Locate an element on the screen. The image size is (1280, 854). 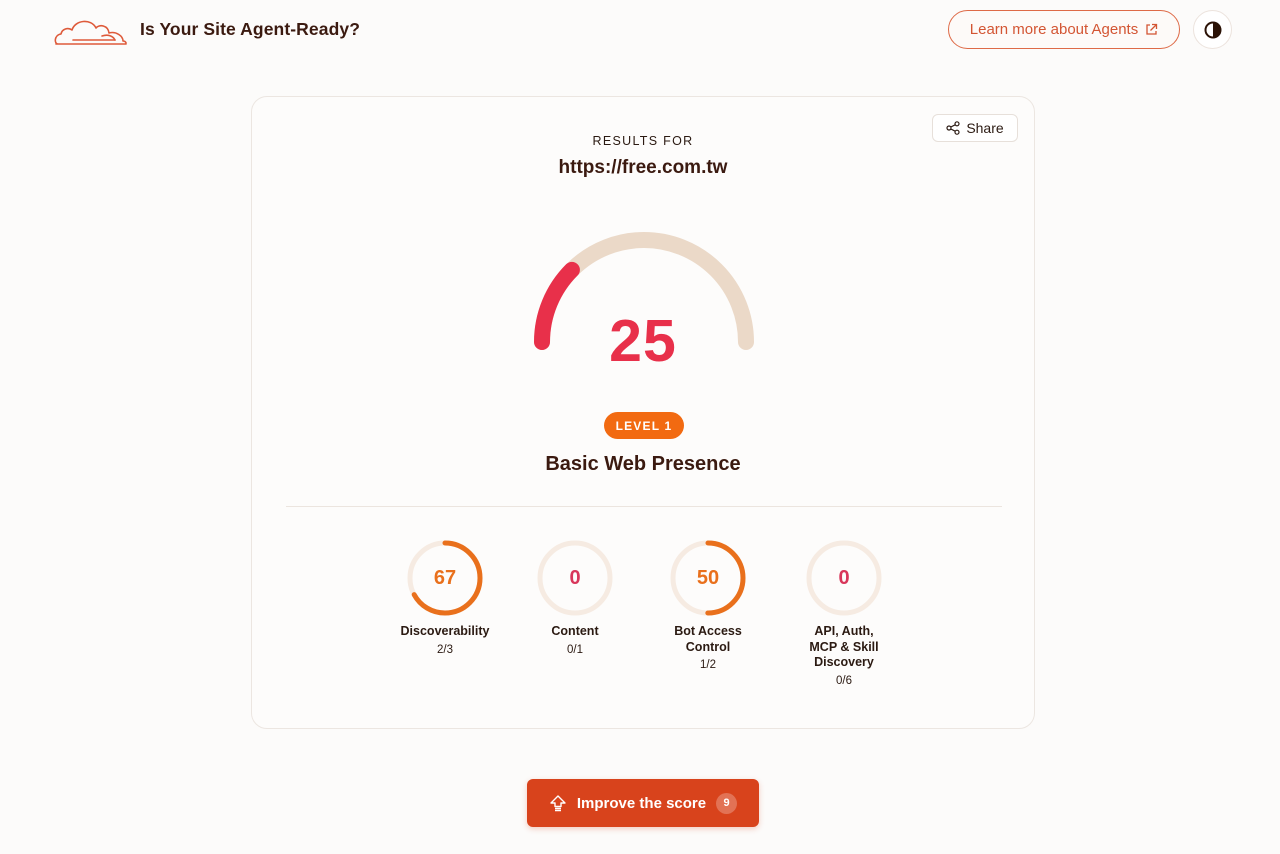
category-discoverability: 67 Discoverability 2/3 is located at coordinates (445, 597).